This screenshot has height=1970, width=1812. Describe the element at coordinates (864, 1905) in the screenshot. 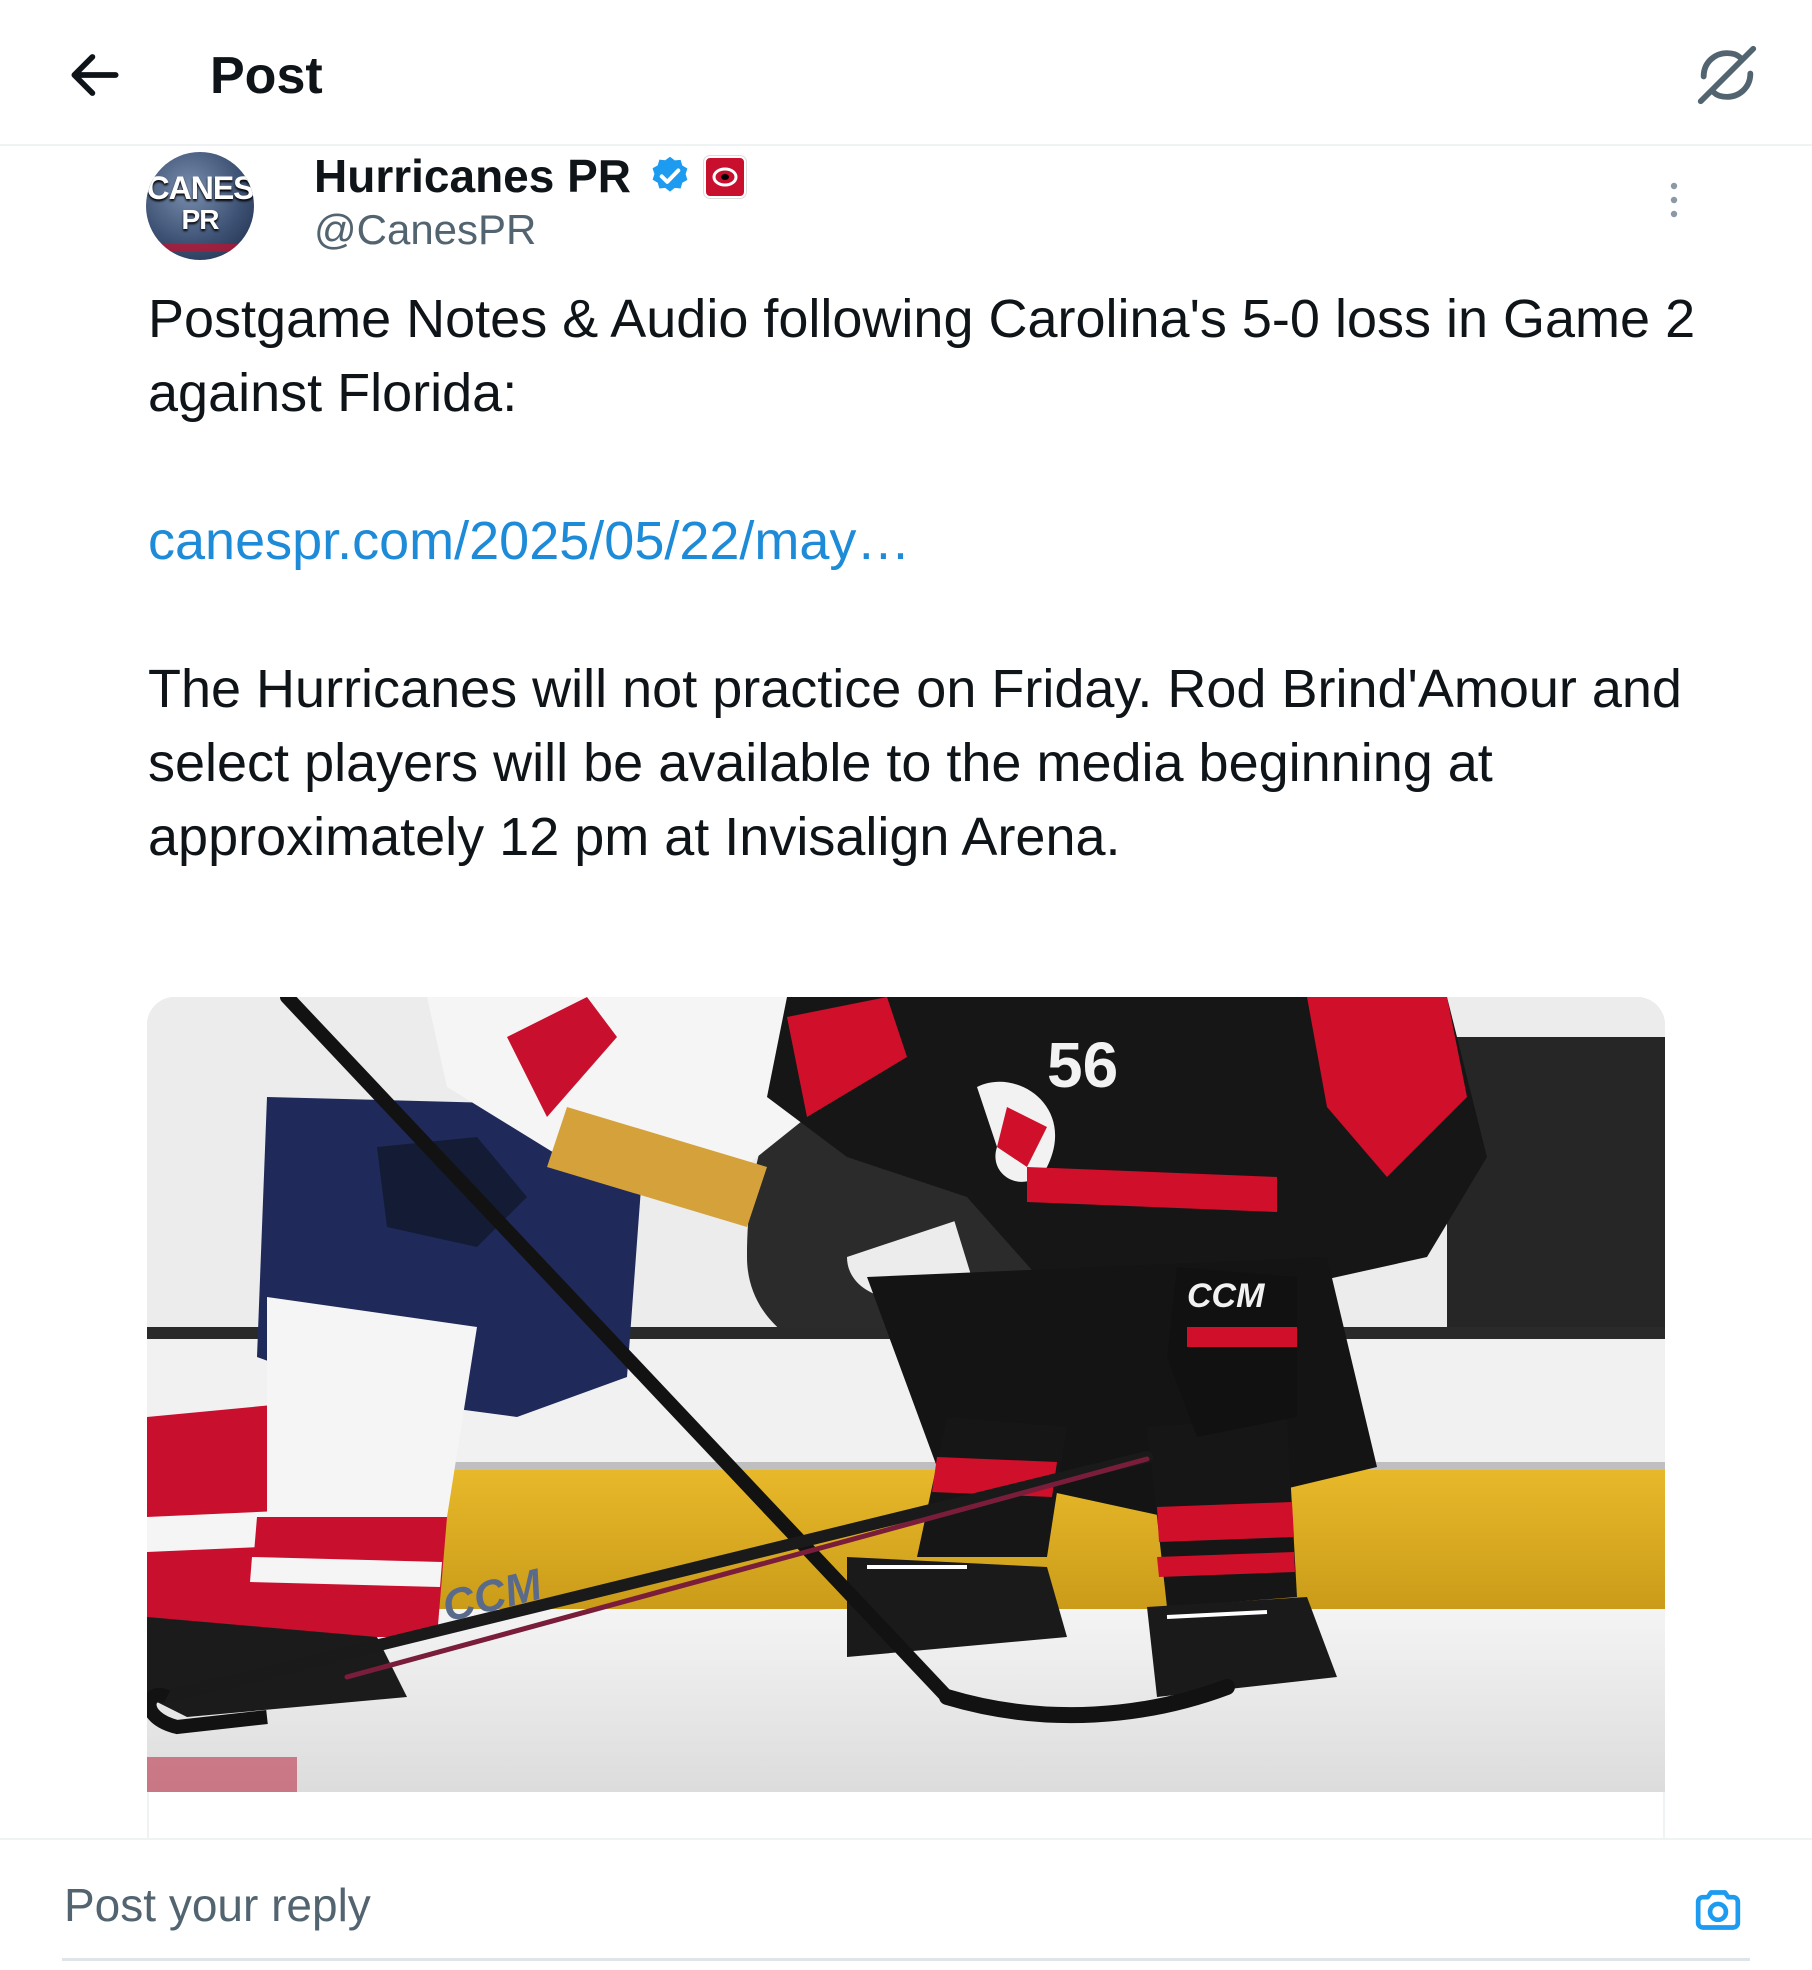

I see `reply-input` at that location.